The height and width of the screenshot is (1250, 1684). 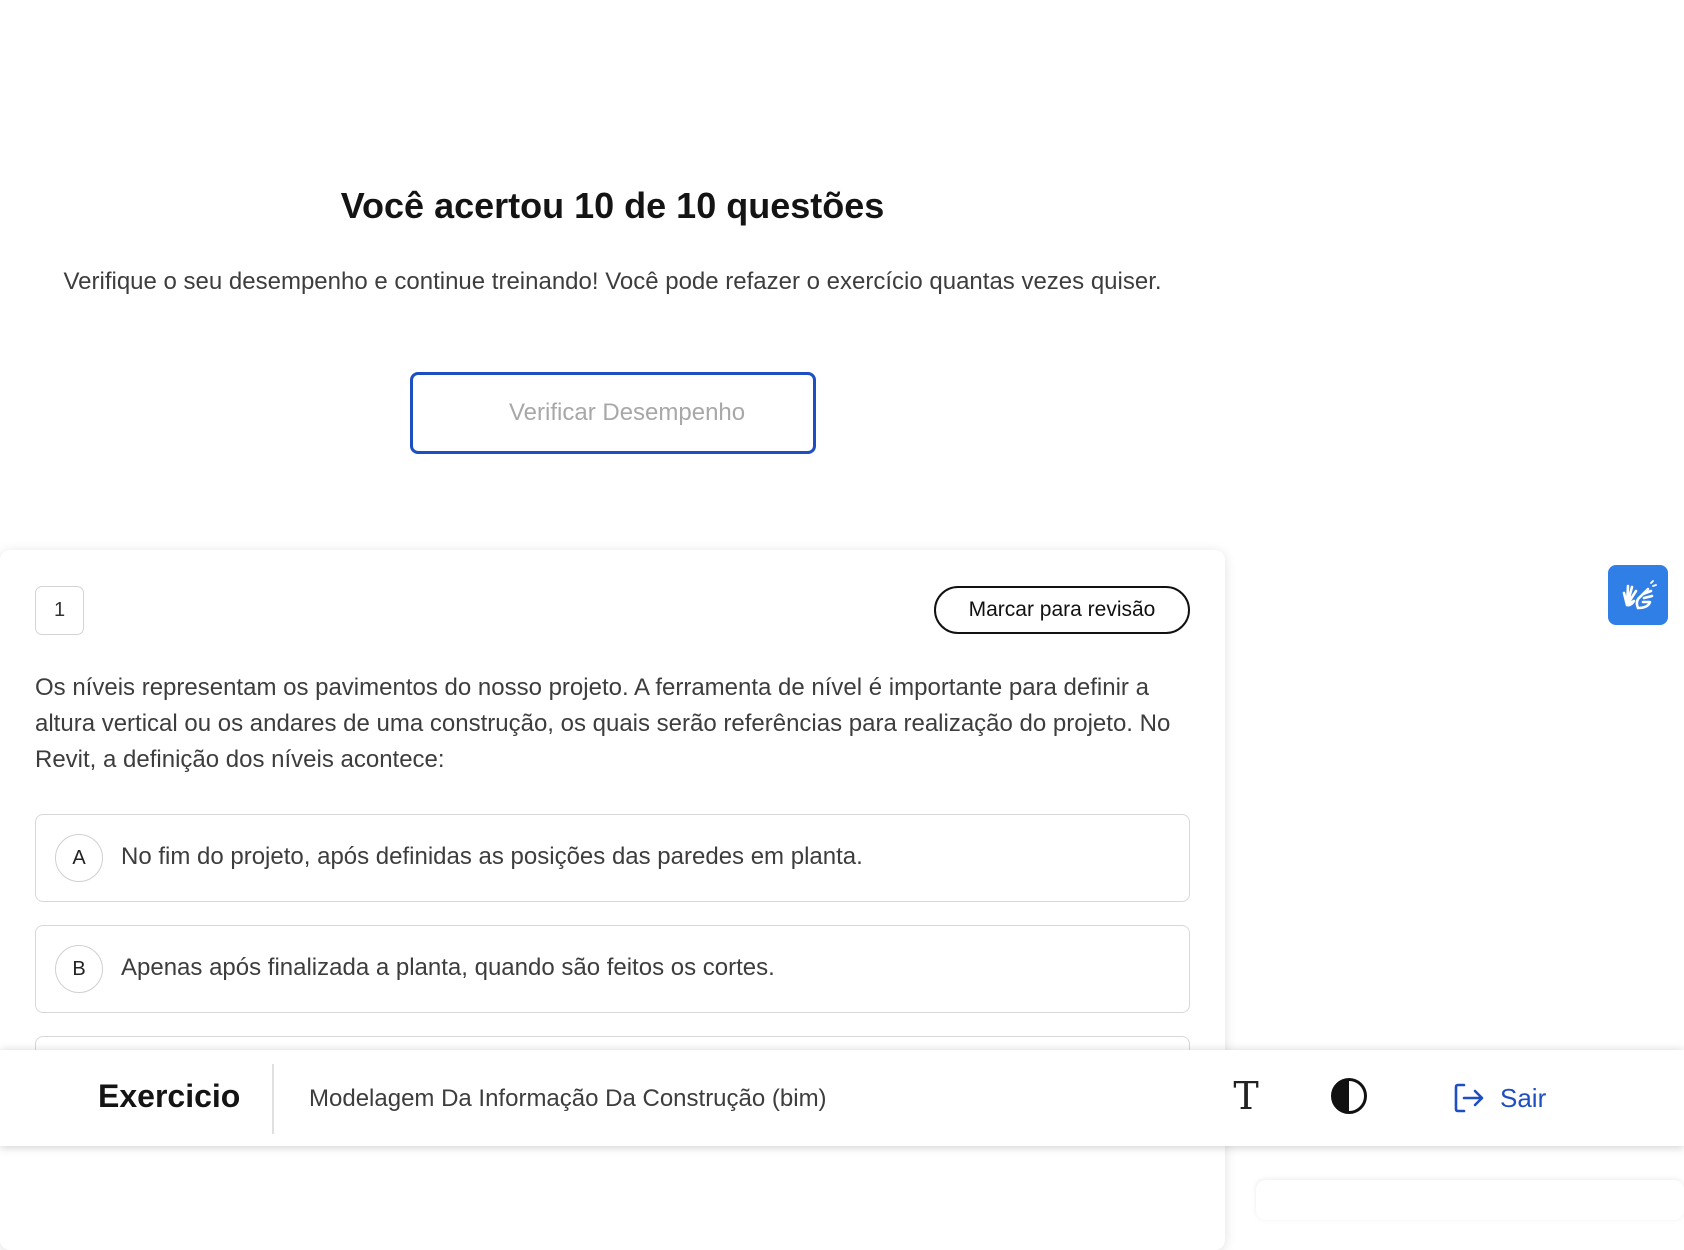 What do you see at coordinates (79, 969) in the screenshot?
I see `option-letter: B` at bounding box center [79, 969].